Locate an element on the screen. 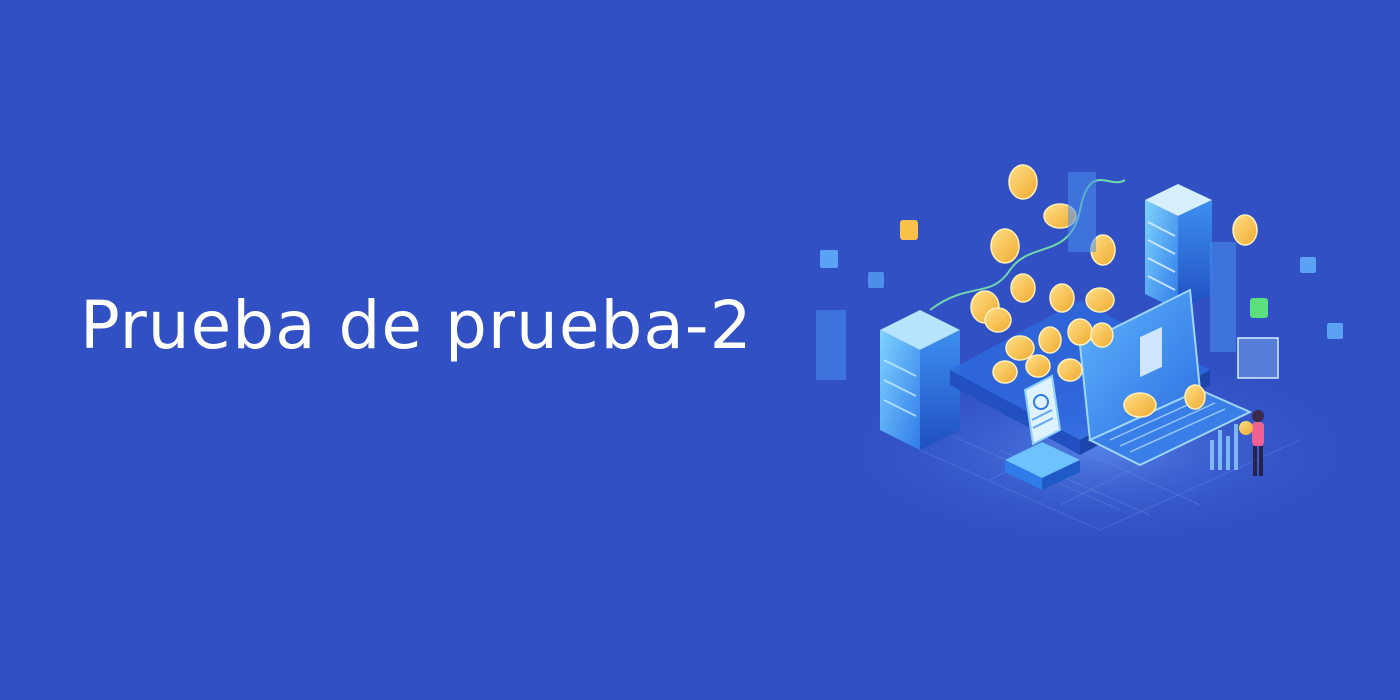  server-tower-left is located at coordinates (920, 380).